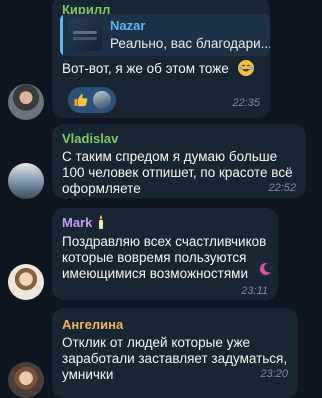 The height and width of the screenshot is (398, 322). Describe the element at coordinates (92, 324) in the screenshot. I see `sender-name: Ангелина` at that location.